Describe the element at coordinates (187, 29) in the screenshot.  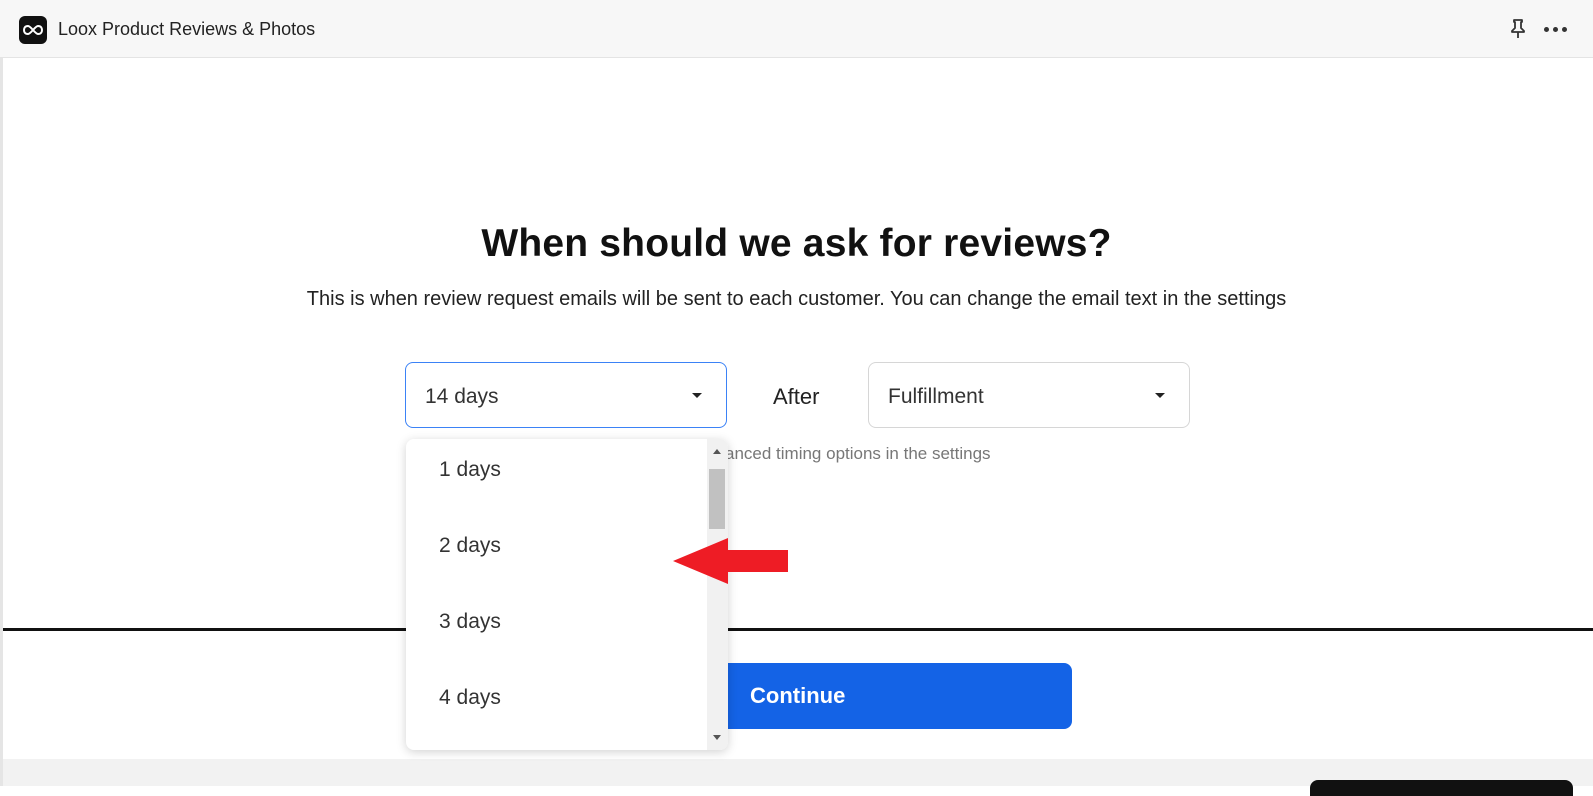
I see `app-title: Loox Product Reviews & Photos` at that location.